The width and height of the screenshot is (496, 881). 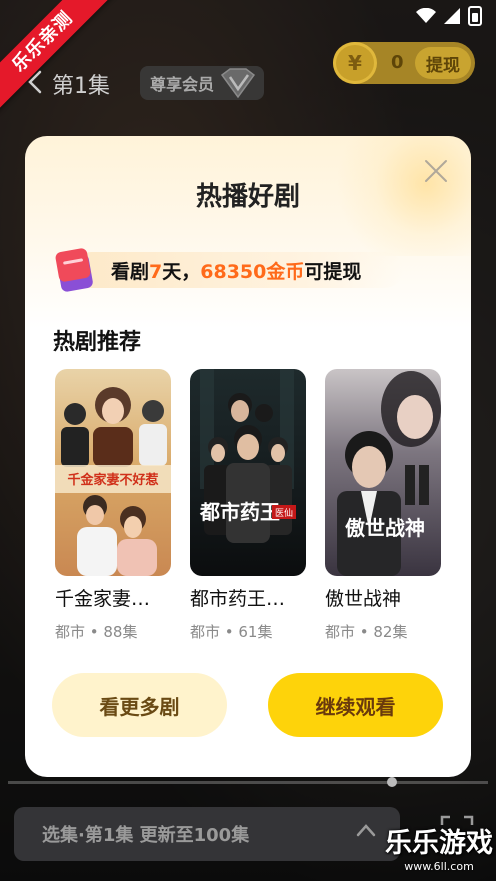 I want to click on promo-banner: 看剧7天，68350金币可提现, so click(x=250, y=270).